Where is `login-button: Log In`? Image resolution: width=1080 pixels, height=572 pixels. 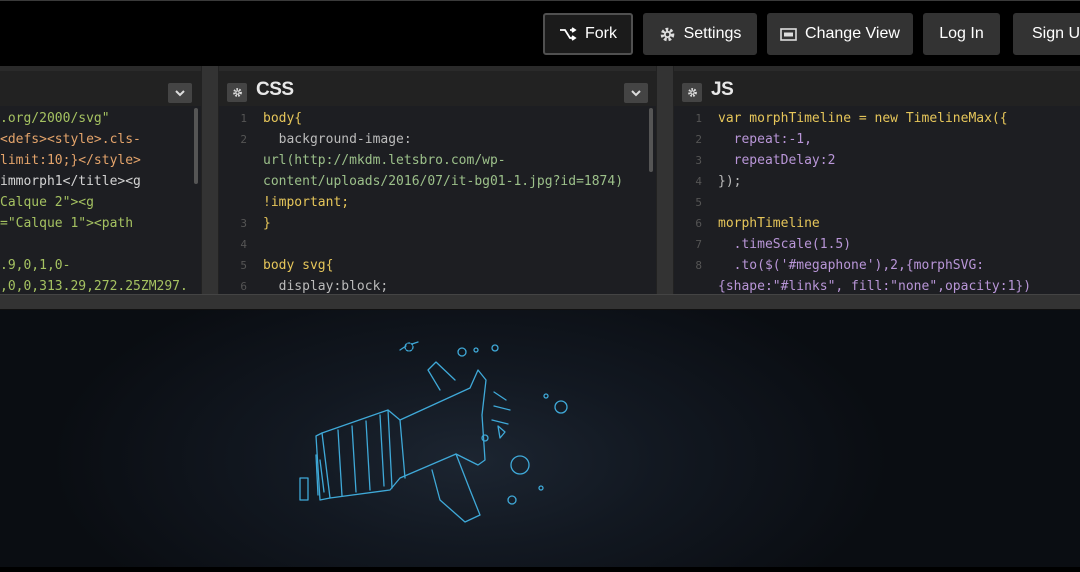 login-button: Log In is located at coordinates (961, 34).